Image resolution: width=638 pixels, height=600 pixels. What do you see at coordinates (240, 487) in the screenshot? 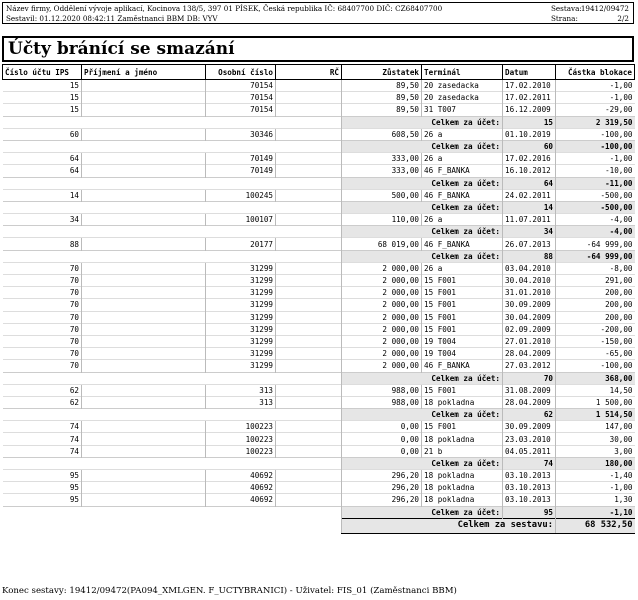
I see `personal-number-cell: 40692` at bounding box center [240, 487].